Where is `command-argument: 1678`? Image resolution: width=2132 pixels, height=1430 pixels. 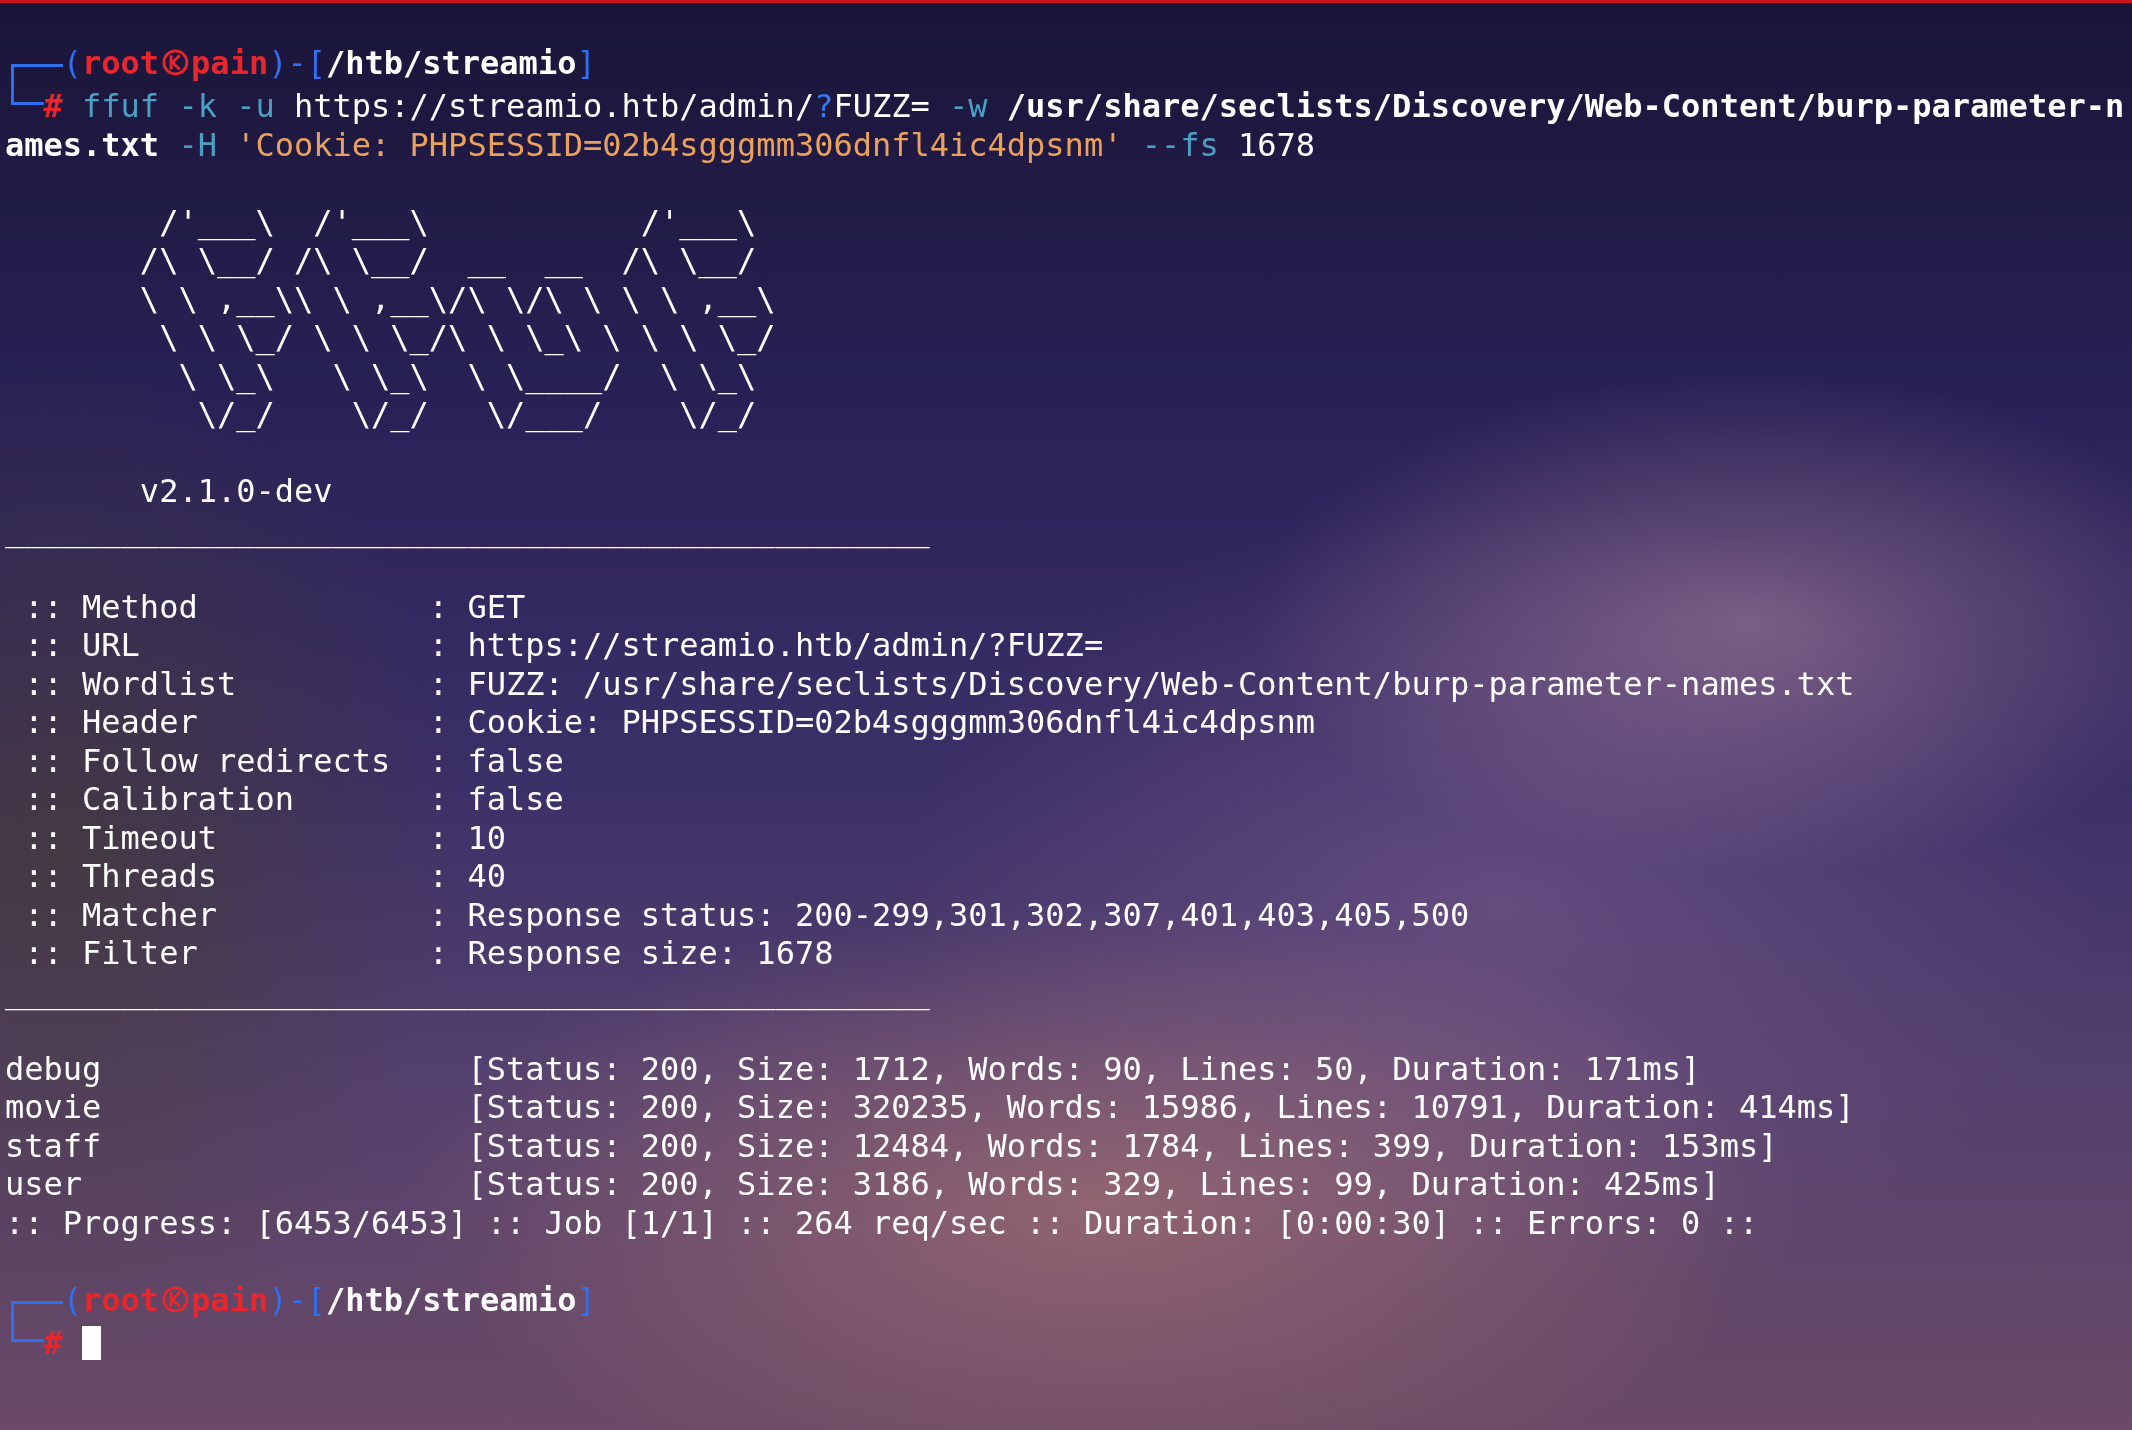
command-argument: 1678 is located at coordinates (1277, 144).